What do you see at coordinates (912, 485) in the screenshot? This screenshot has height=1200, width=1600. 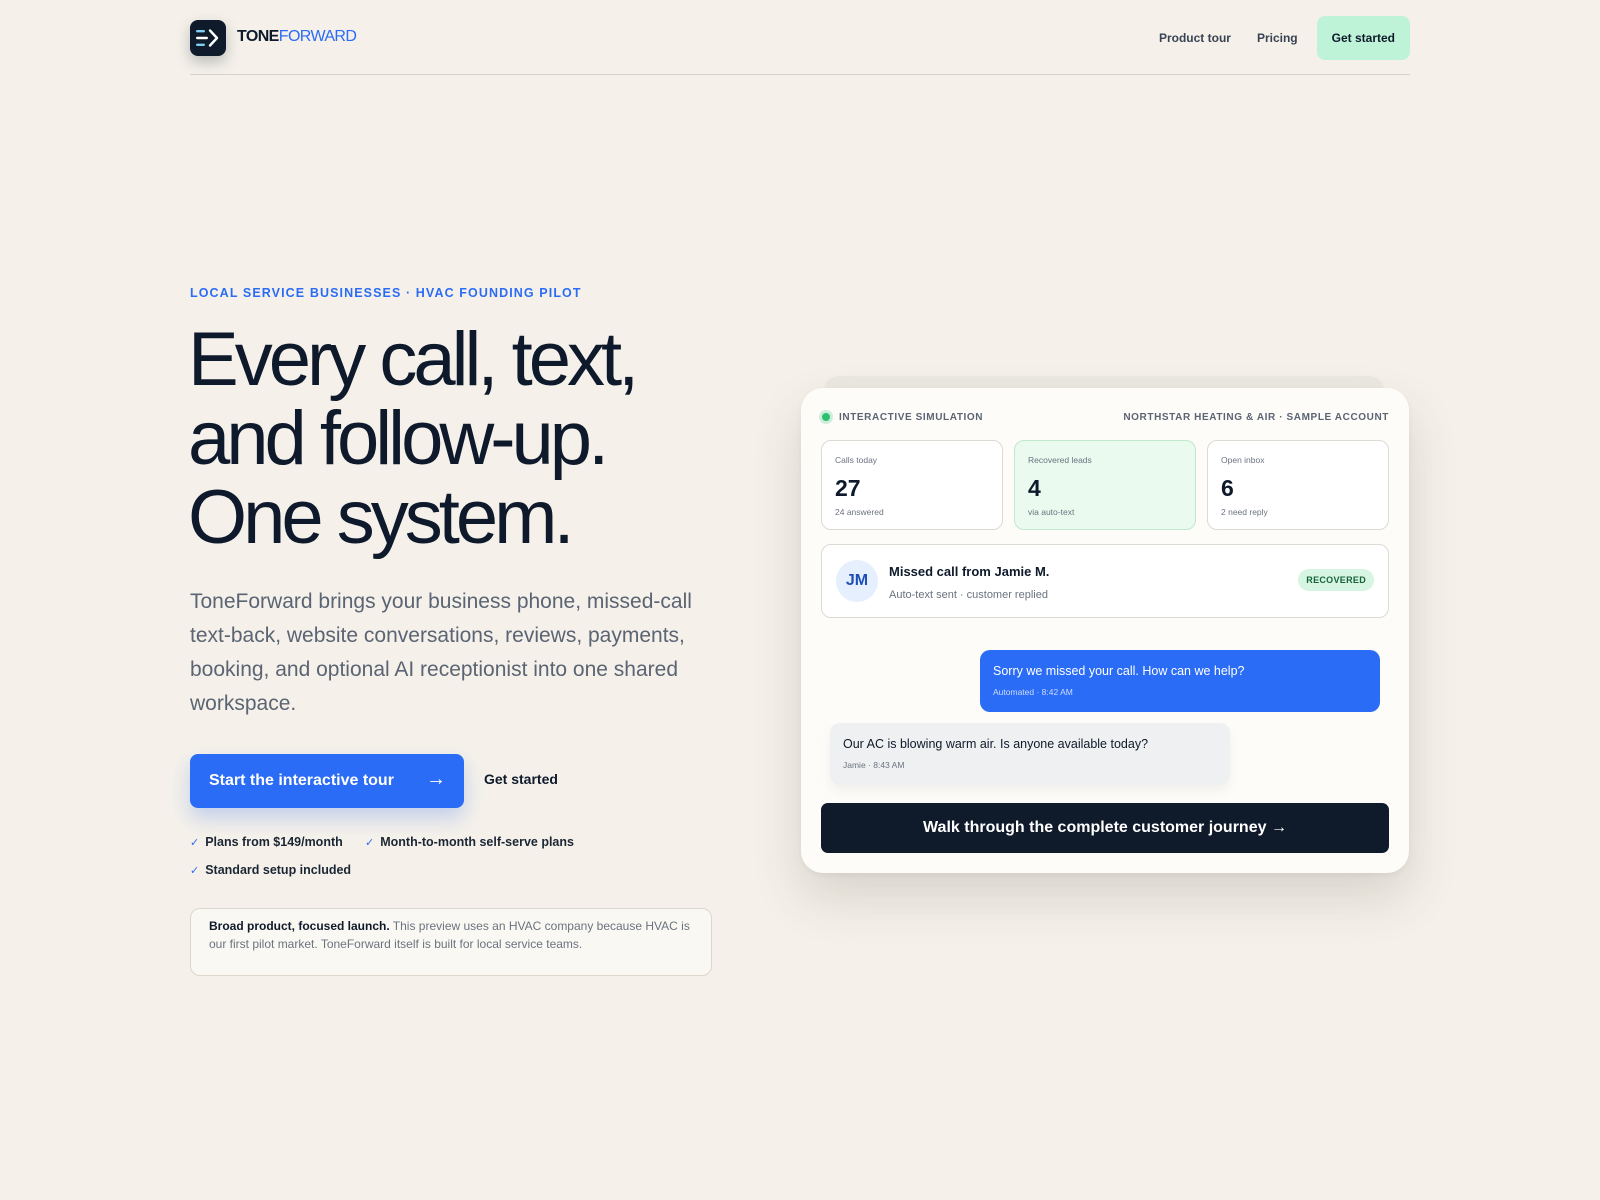 I see `stat-card-calls: Calls today 27 24 answered` at bounding box center [912, 485].